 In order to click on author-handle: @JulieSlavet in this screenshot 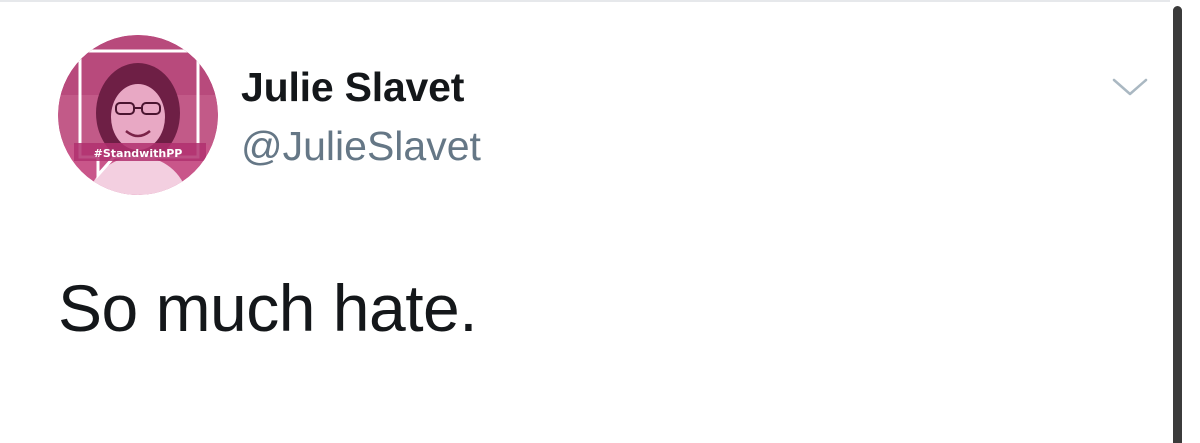, I will do `click(361, 146)`.